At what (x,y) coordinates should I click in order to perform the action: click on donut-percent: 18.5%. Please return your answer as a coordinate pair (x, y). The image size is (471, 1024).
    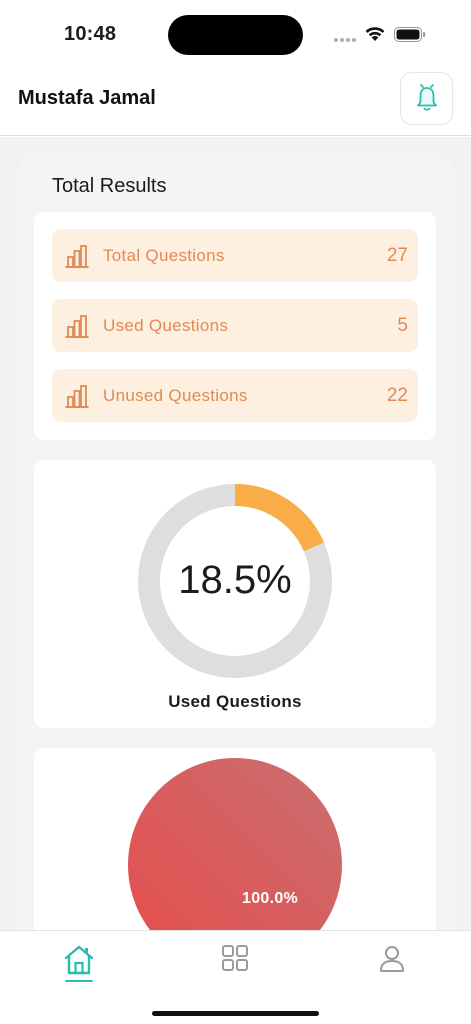
    Looking at the image, I should click on (235, 580).